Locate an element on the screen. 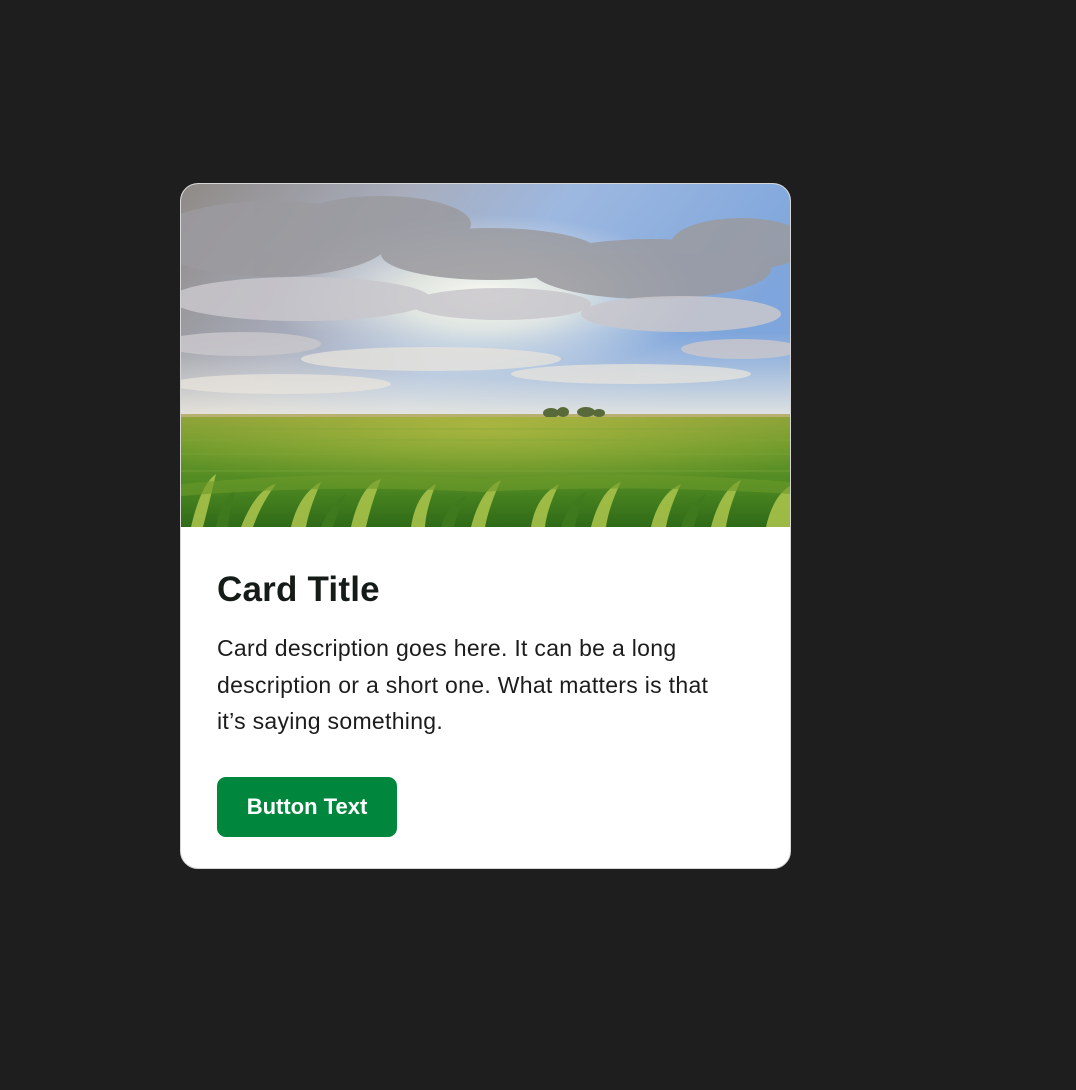 The width and height of the screenshot is (1076, 1090). card-title: Card Title is located at coordinates (298, 589).